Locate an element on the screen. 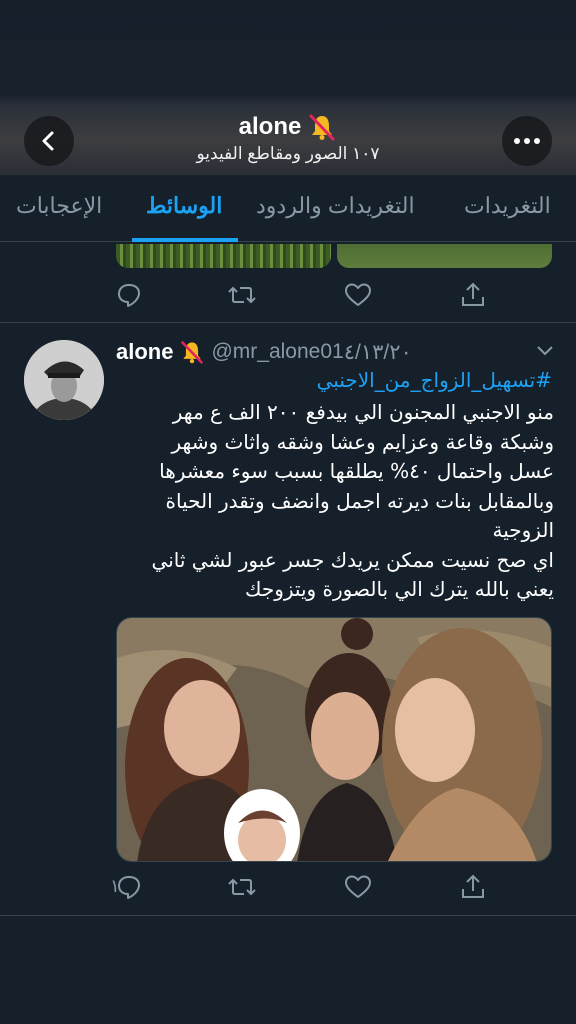  tab-tweets-and-replies: التغريدات والردود is located at coordinates (335, 206).